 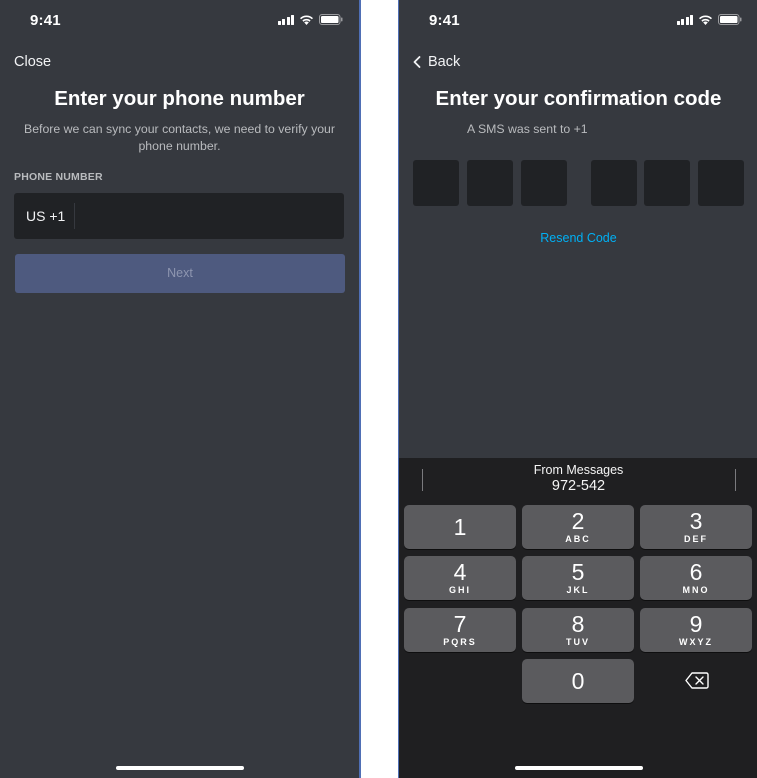 I want to click on phone-number-label: PHONE NUMBER, so click(x=58, y=177).